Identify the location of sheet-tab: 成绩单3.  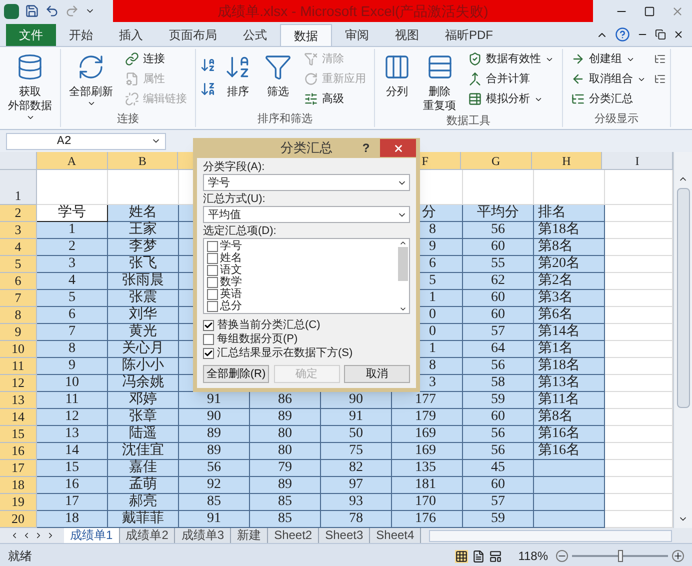
(203, 535).